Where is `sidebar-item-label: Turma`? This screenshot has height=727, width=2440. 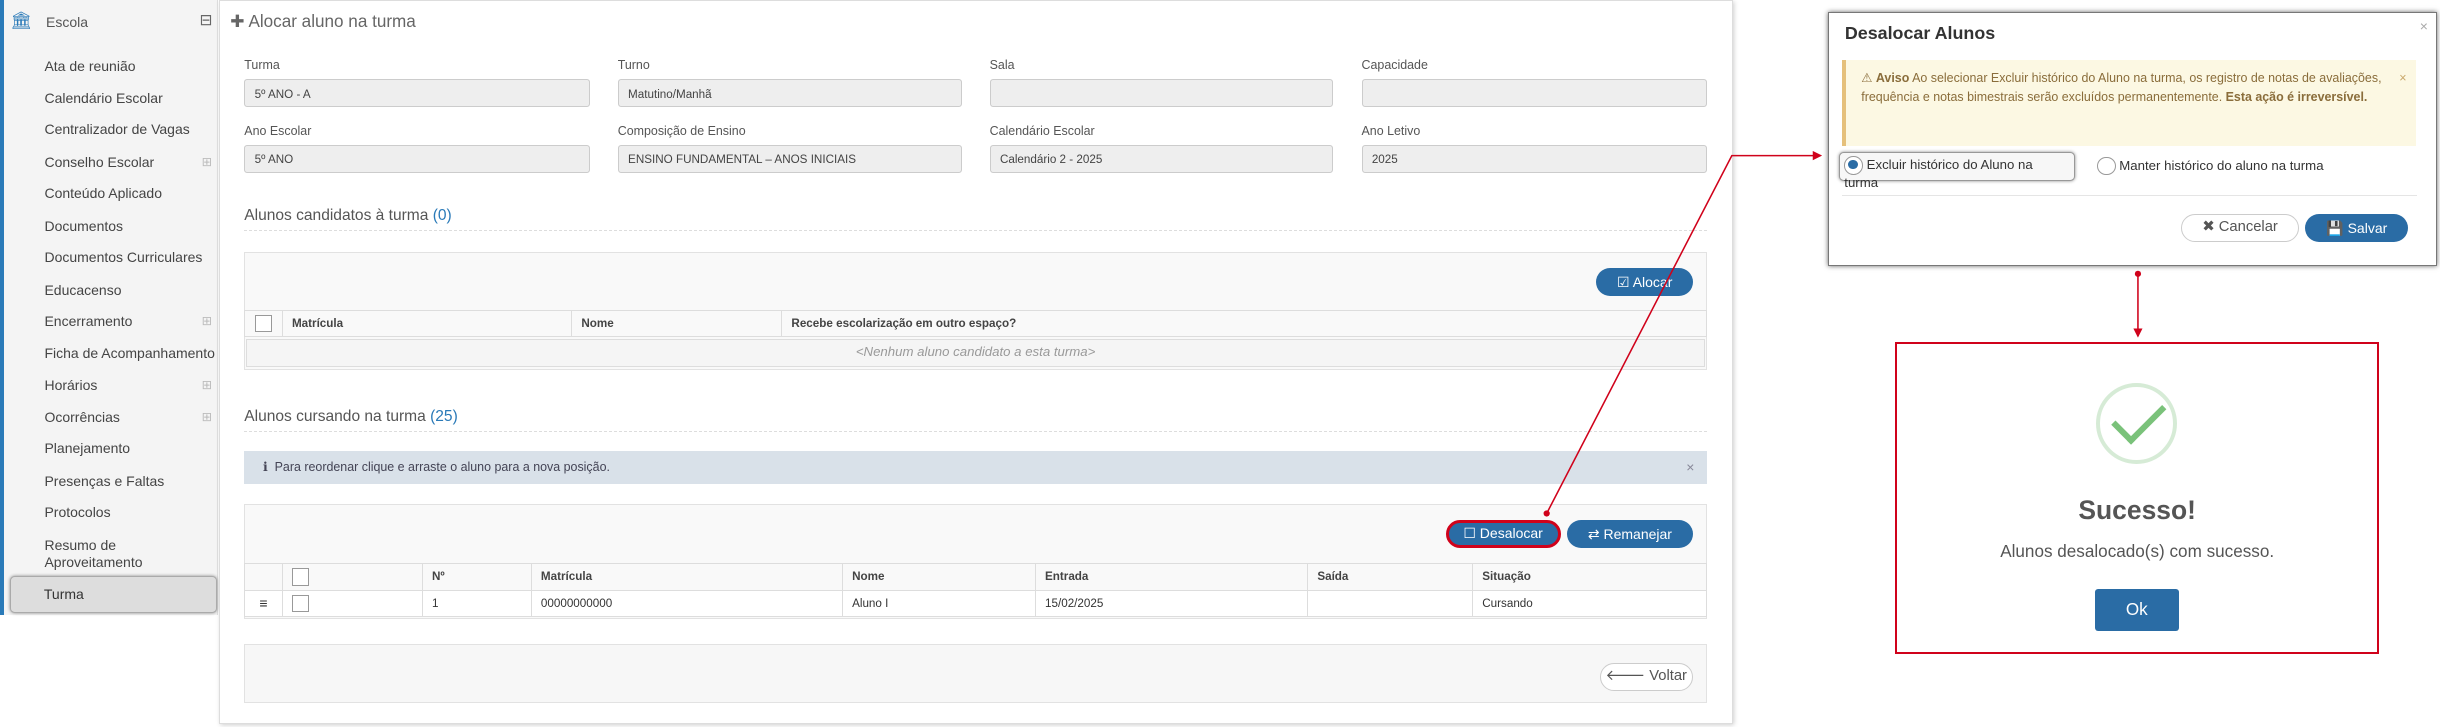 sidebar-item-label: Turma is located at coordinates (63, 594).